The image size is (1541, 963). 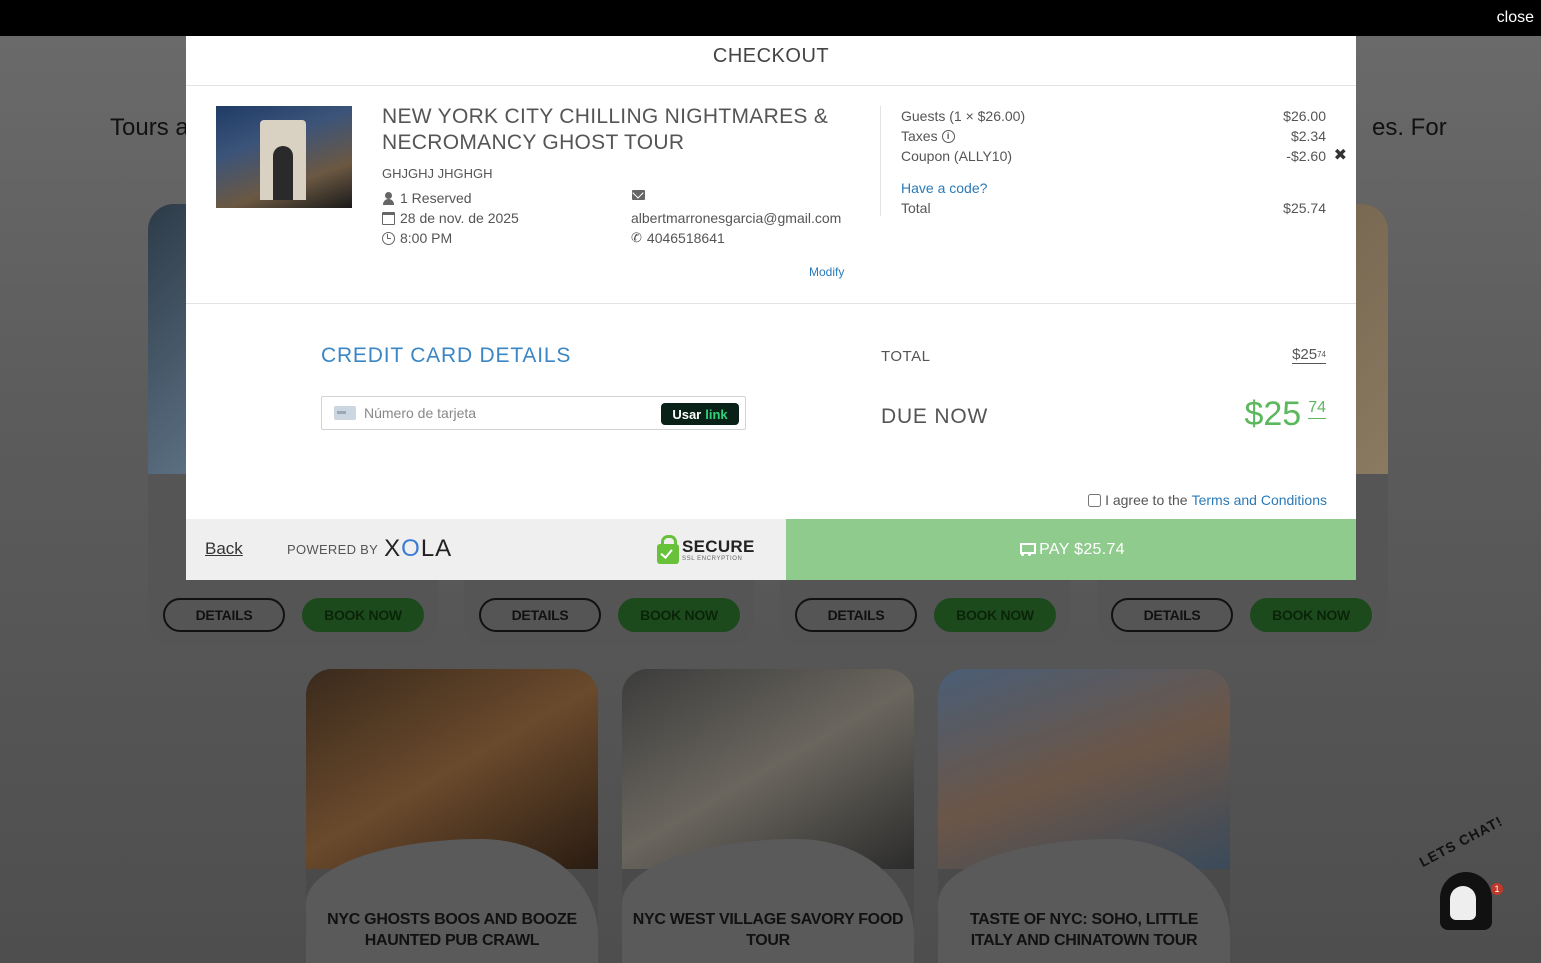 What do you see at coordinates (944, 190) in the screenshot?
I see `have-code-link: Have a code?` at bounding box center [944, 190].